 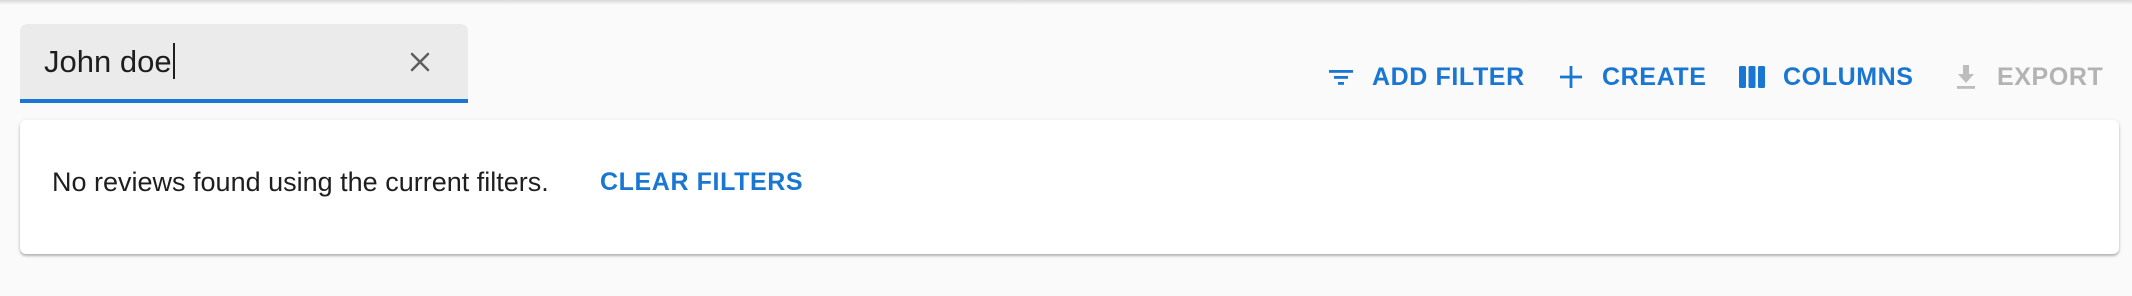 What do you see at coordinates (173, 61) in the screenshot?
I see `text-caret` at bounding box center [173, 61].